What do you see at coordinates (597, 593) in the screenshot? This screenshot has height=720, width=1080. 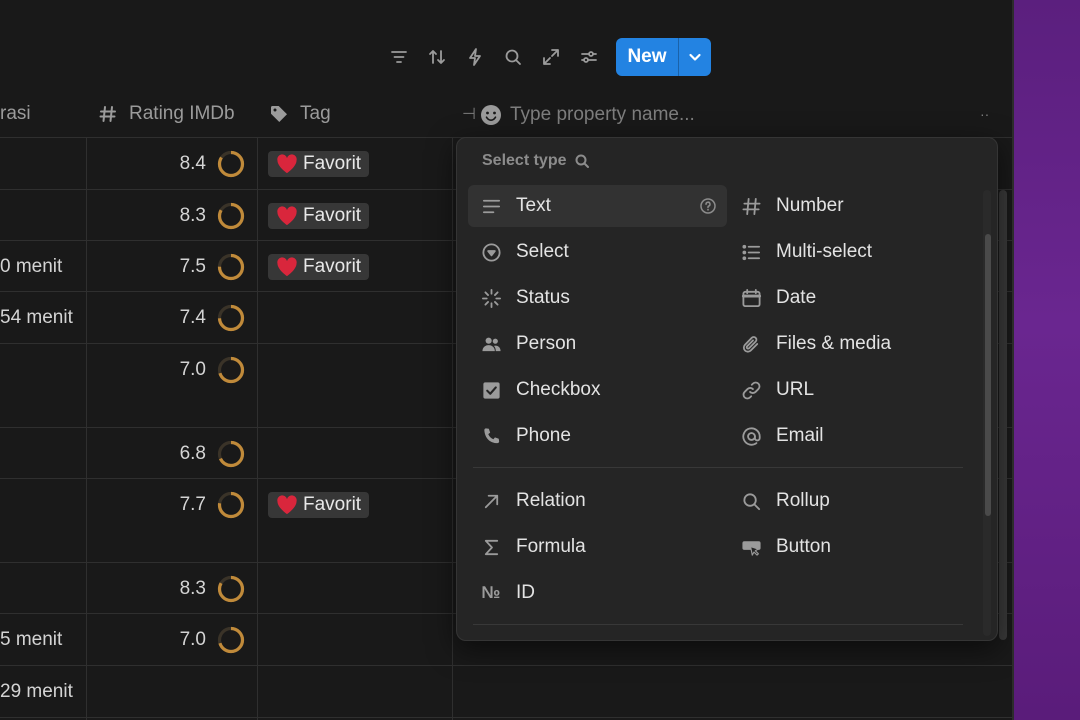 I see `type-option-id: № ID` at bounding box center [597, 593].